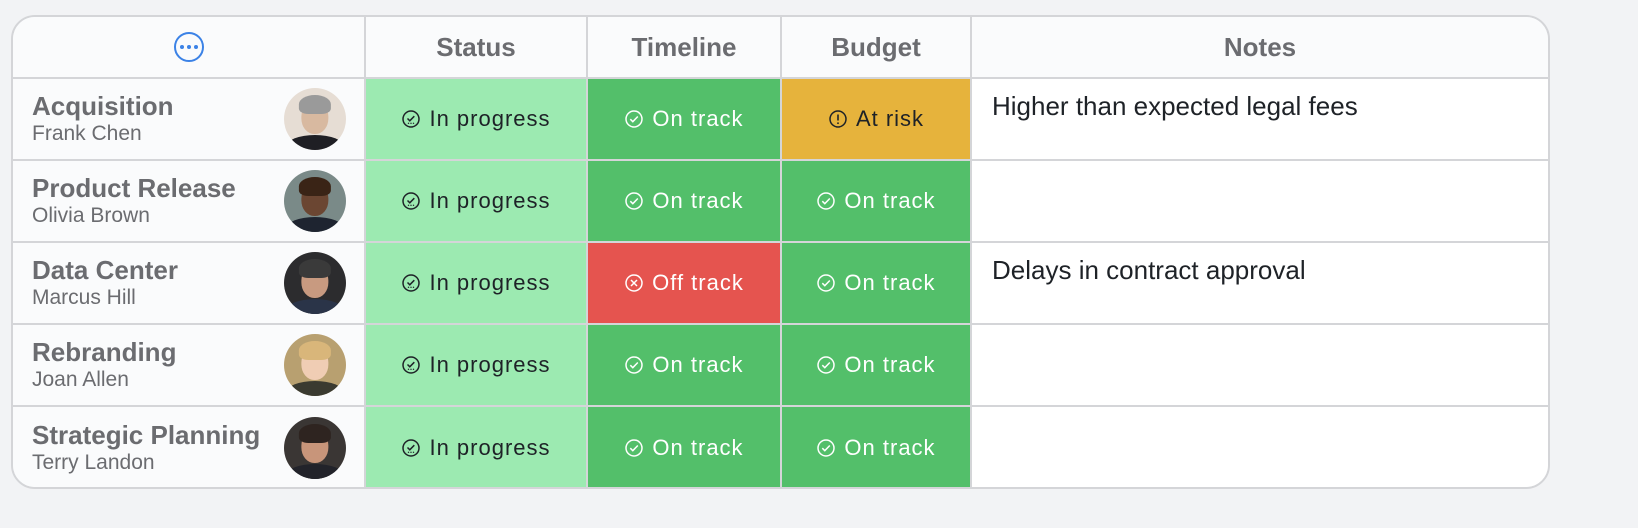  What do you see at coordinates (477, 48) in the screenshot?
I see `column-header-status: Status` at bounding box center [477, 48].